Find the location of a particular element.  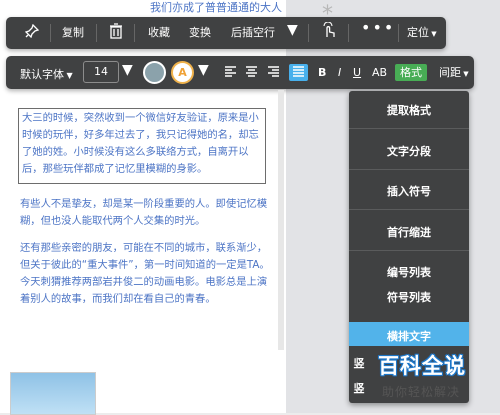

align-left-icon is located at coordinates (230, 74).